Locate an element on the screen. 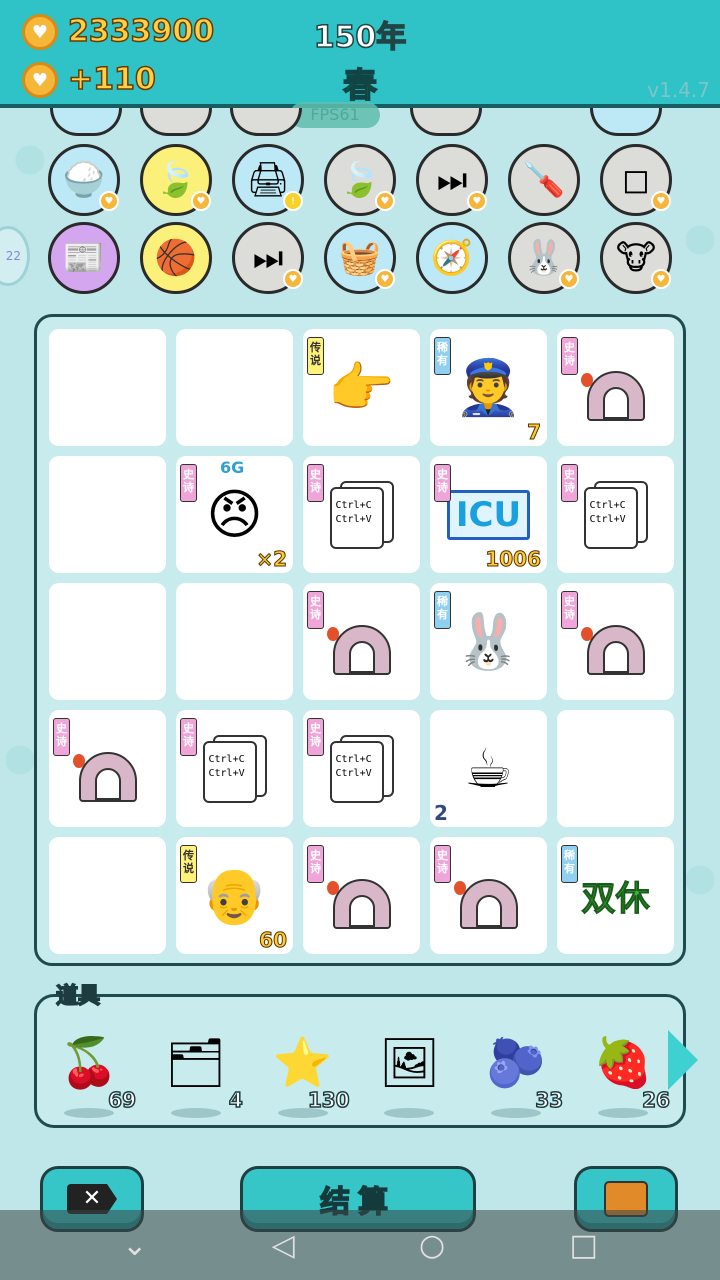  season-label: 春 is located at coordinates (360, 86).